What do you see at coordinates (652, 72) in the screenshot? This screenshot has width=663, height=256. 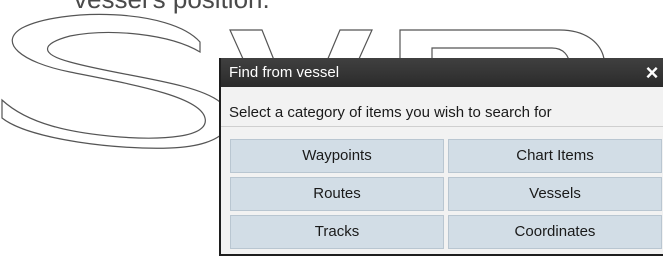 I see `close-icon: ×` at bounding box center [652, 72].